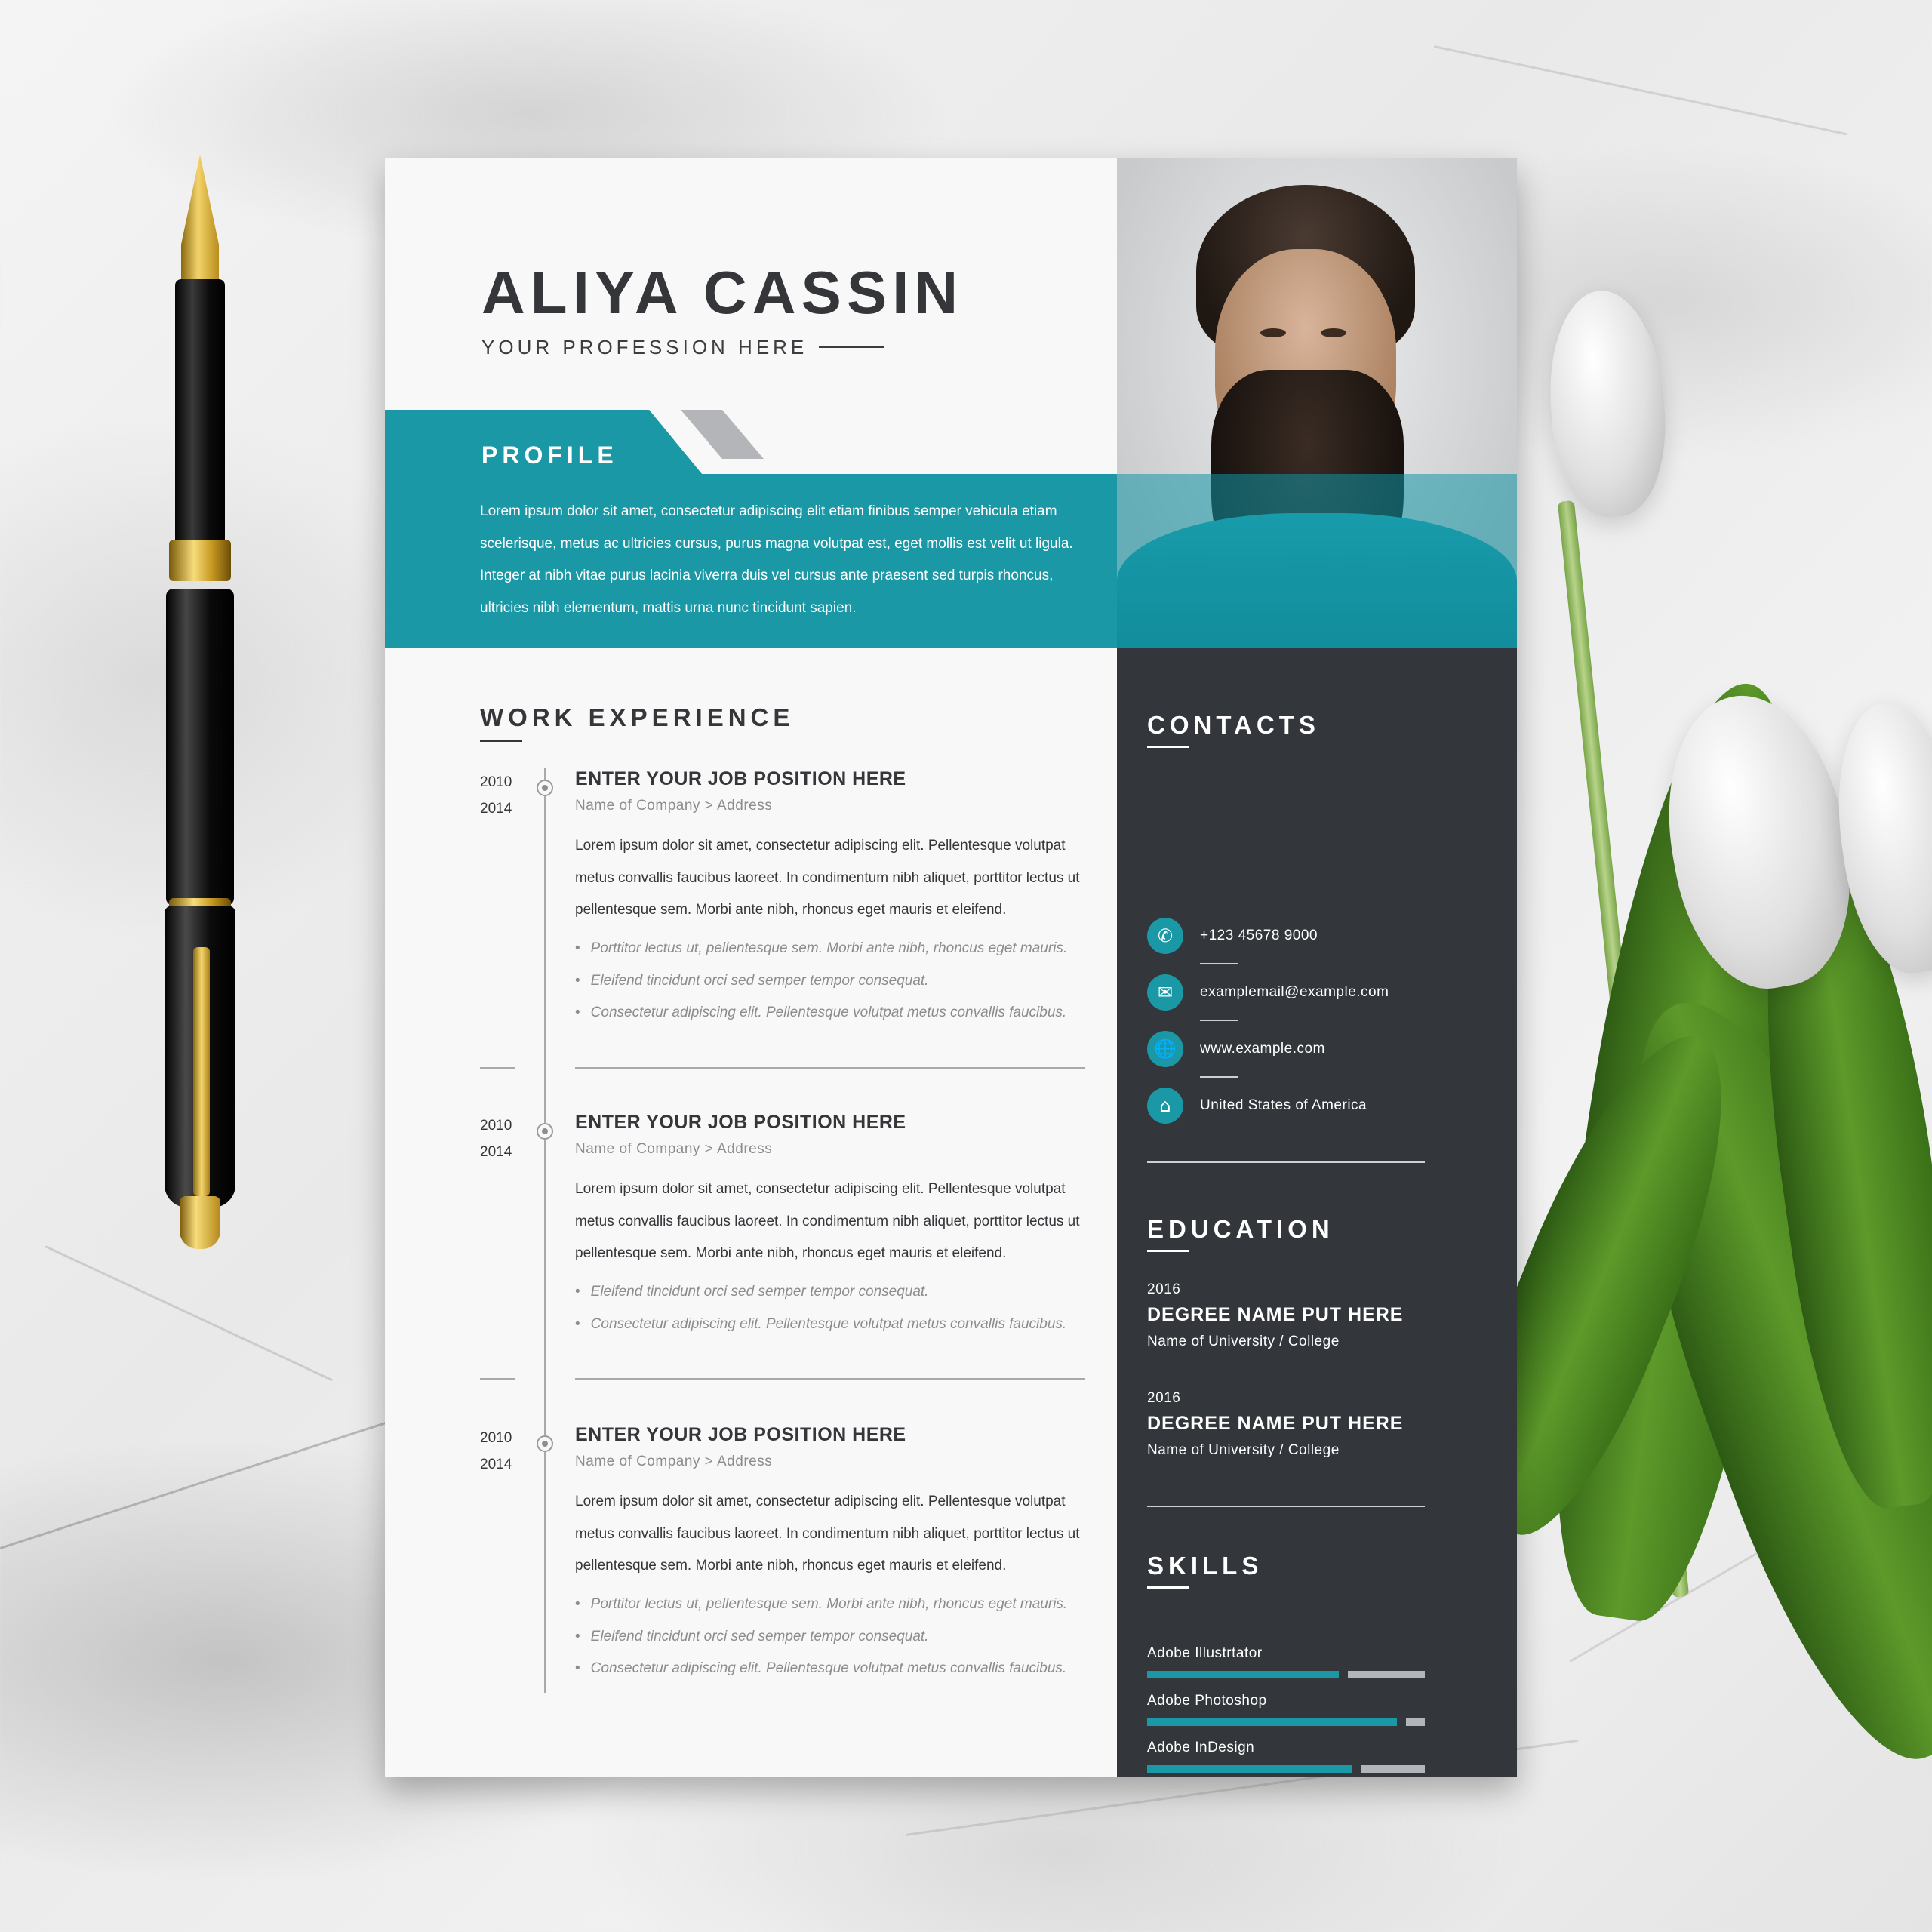  Describe the element at coordinates (545, 1230) in the screenshot. I see `timeline-line` at that location.